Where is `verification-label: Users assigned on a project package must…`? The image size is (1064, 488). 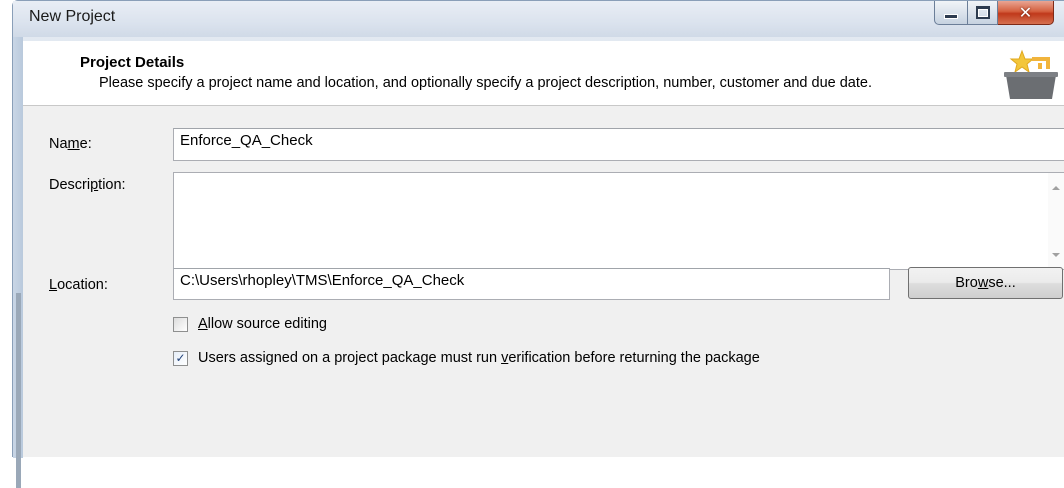
verification-label: Users assigned on a project package must… is located at coordinates (479, 358).